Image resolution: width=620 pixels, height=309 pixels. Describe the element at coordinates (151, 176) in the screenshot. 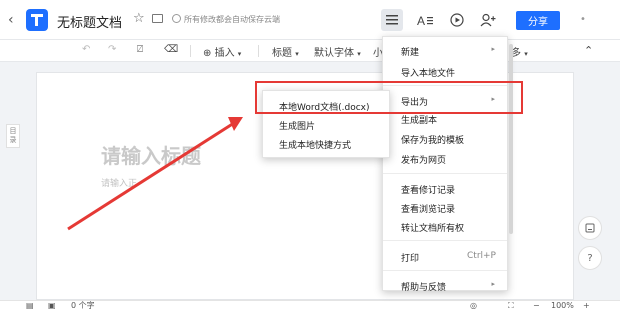

I see `annotation-arrow-shaft` at that location.